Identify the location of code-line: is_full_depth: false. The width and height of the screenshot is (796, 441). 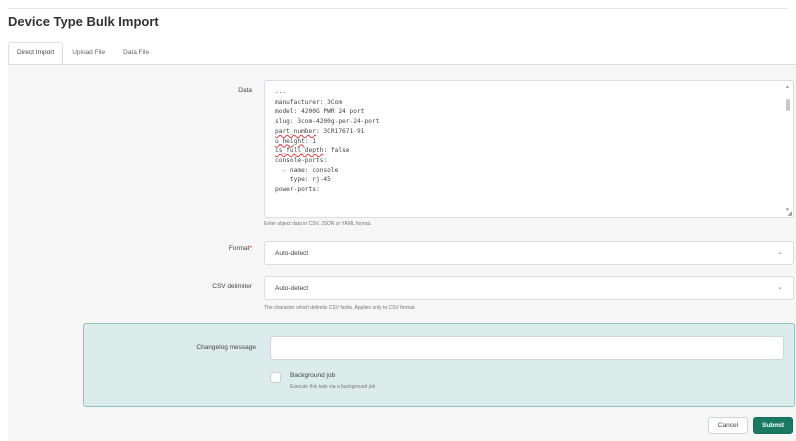
(312, 151).